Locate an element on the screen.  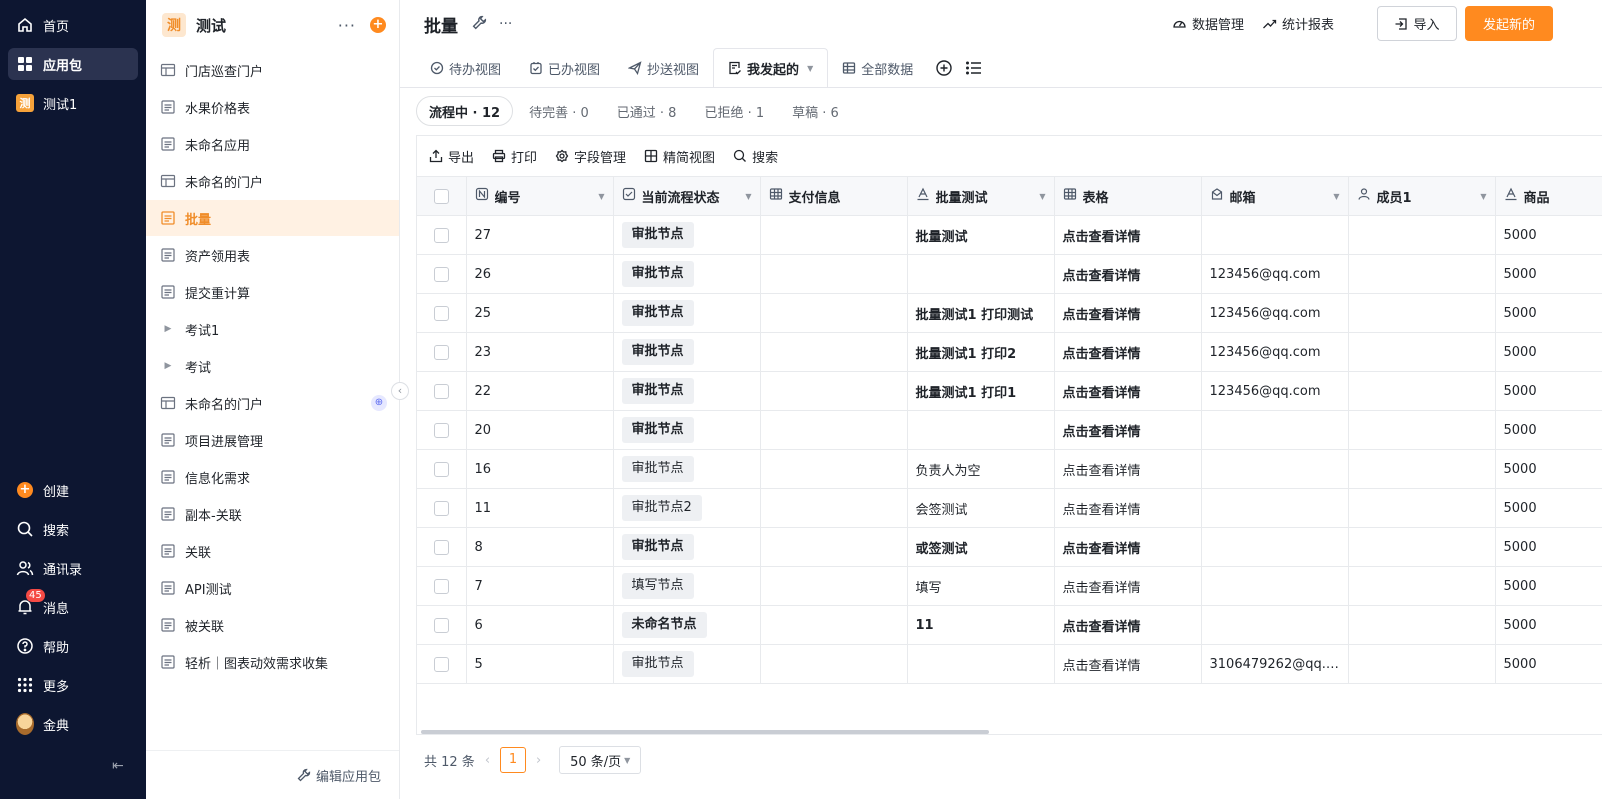
print-button: 打印 is located at coordinates (514, 156).